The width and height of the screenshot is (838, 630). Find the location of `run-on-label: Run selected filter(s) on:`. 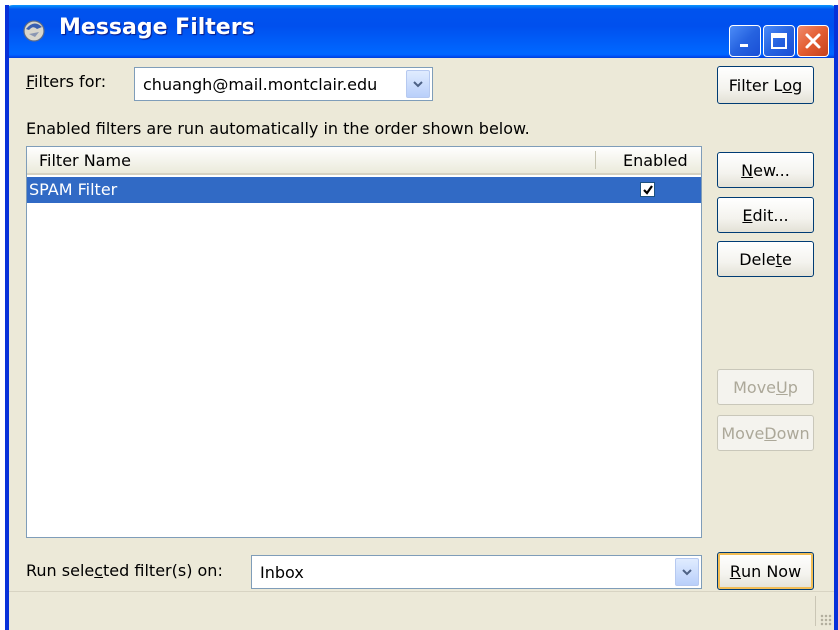

run-on-label: Run selected filter(s) on: is located at coordinates (124, 570).